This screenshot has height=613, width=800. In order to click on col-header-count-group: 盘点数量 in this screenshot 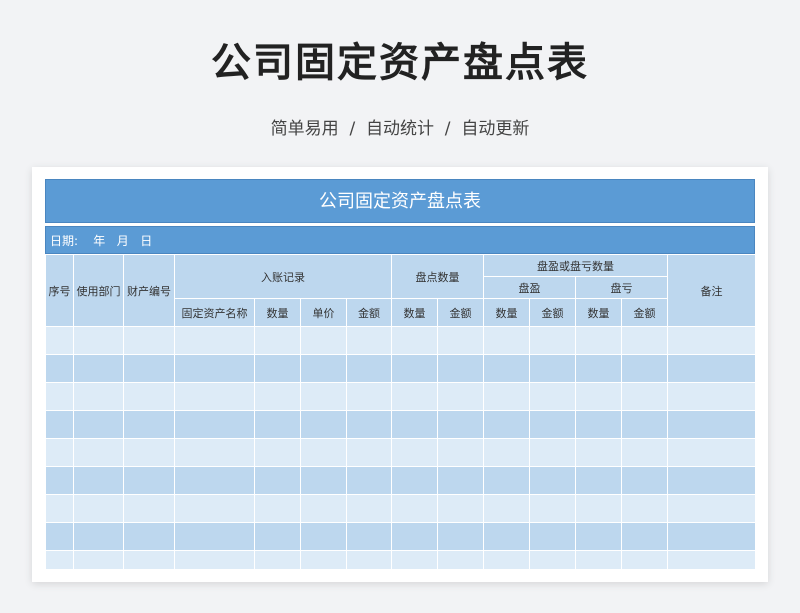, I will do `click(437, 276)`.